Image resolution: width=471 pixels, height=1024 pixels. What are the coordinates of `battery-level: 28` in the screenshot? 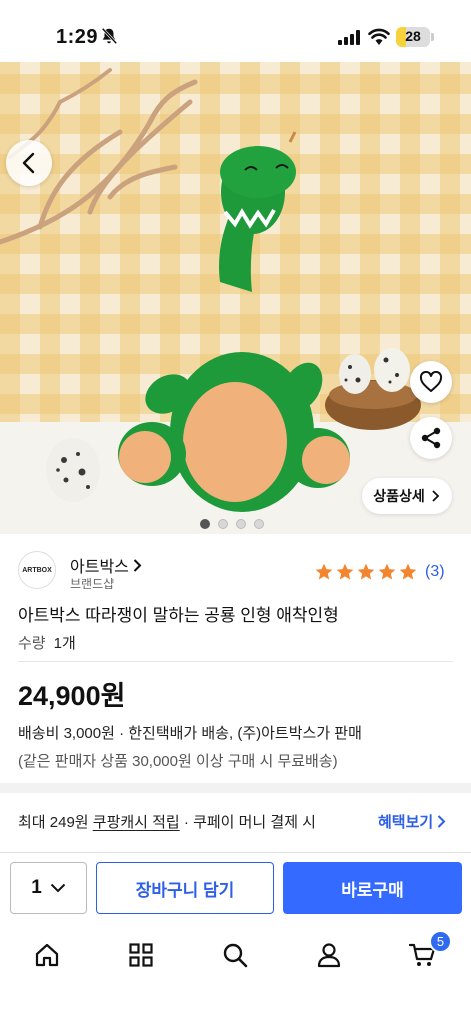 It's located at (413, 36).